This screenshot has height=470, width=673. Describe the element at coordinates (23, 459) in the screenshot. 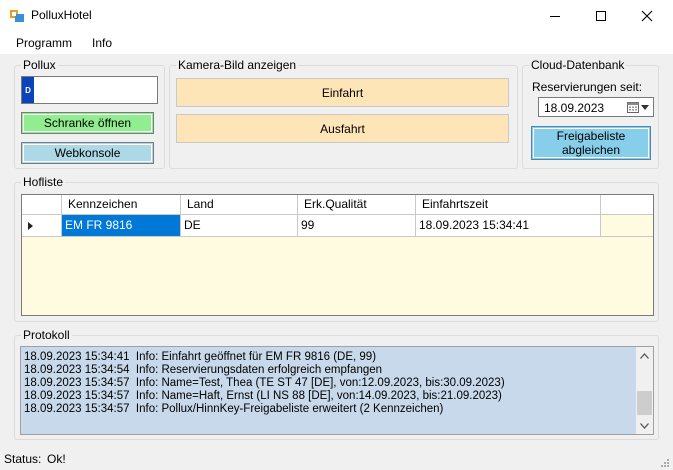

I see `status-label: Status:` at that location.